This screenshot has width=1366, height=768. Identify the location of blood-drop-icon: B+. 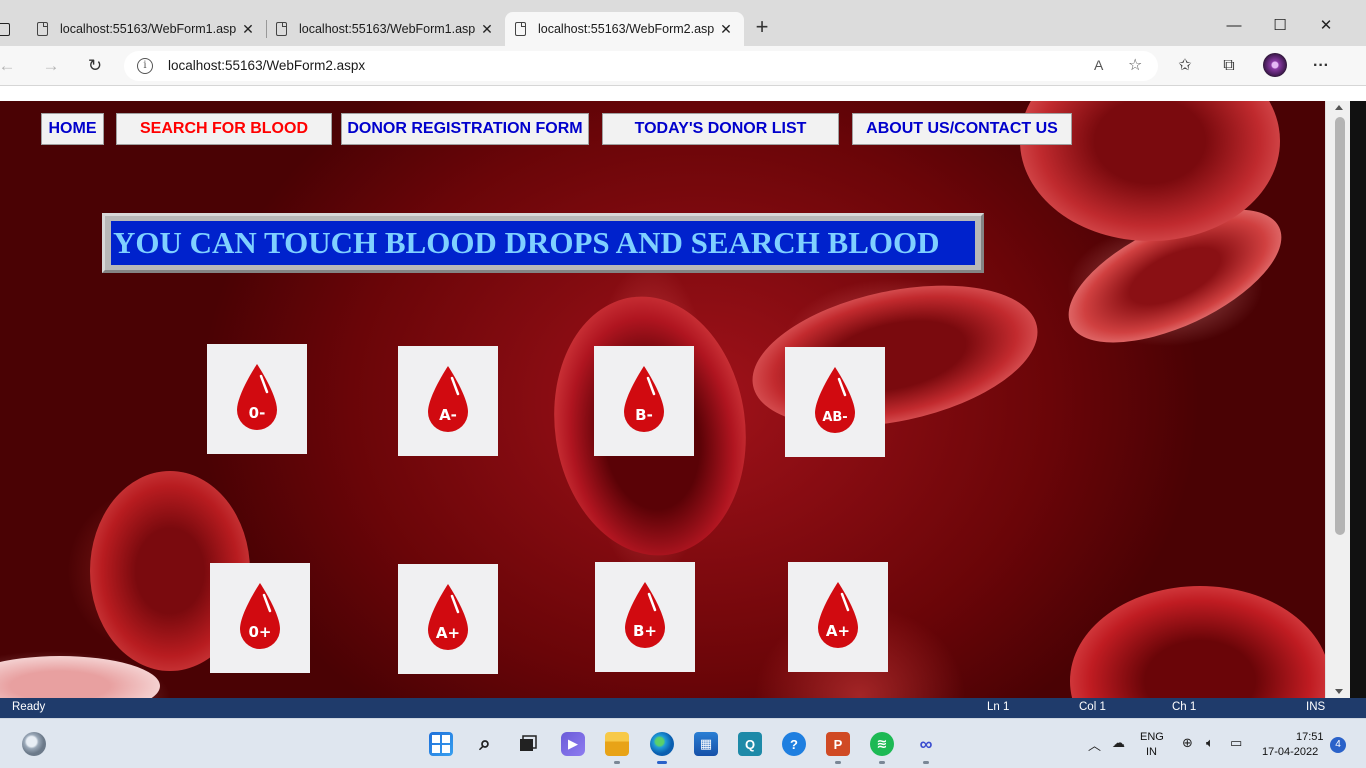
(645, 615).